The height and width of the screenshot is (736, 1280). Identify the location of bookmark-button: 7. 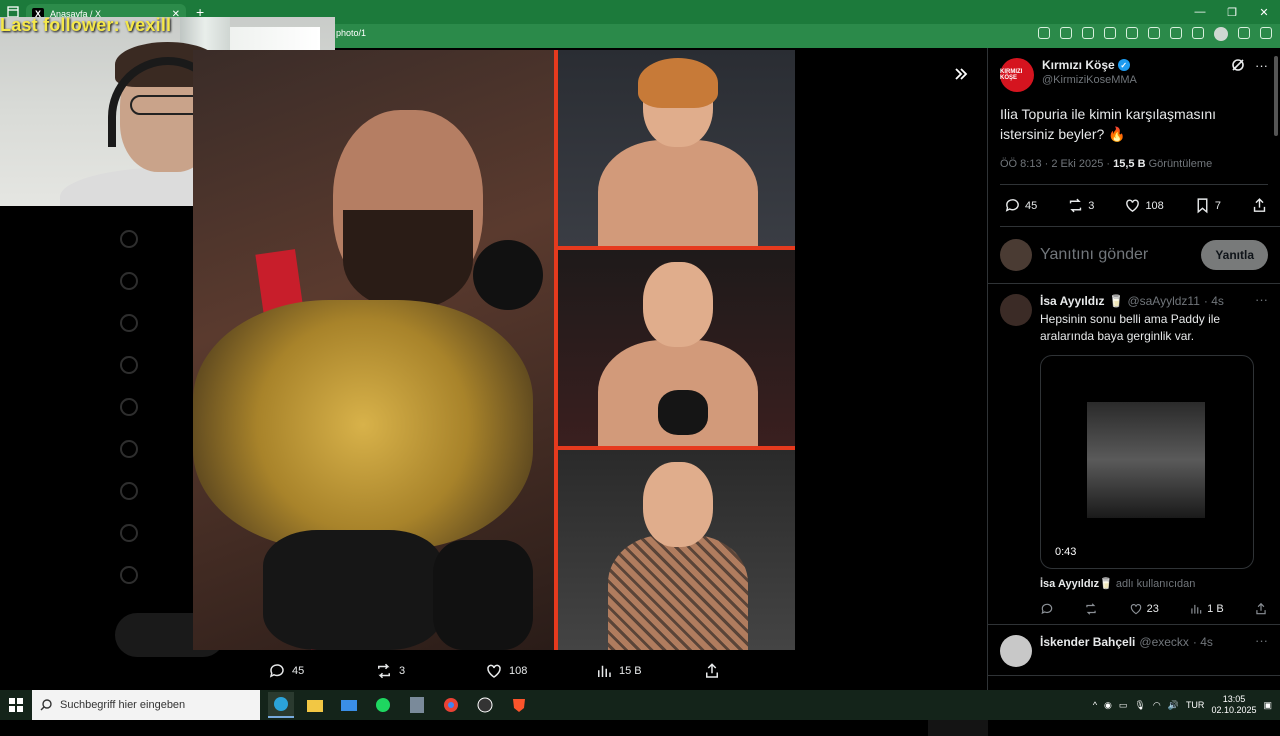
(1207, 205).